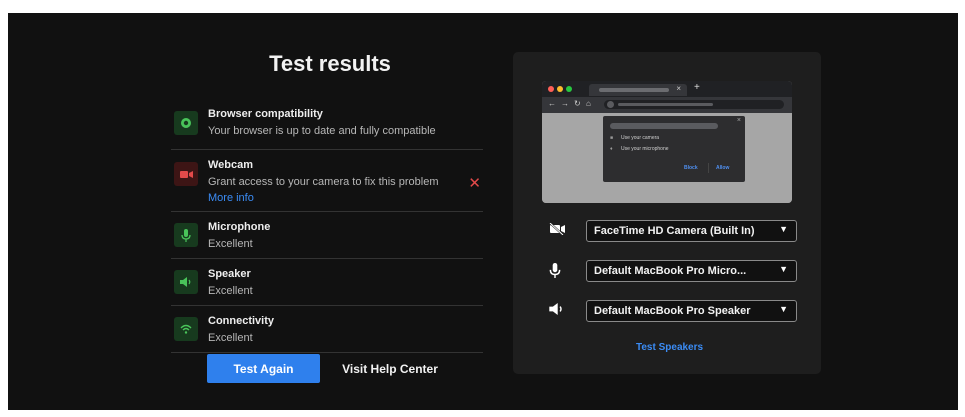 The image size is (965, 417). I want to click on speaker-row: Default MacBook Pro Speaker ▼, so click(674, 311).